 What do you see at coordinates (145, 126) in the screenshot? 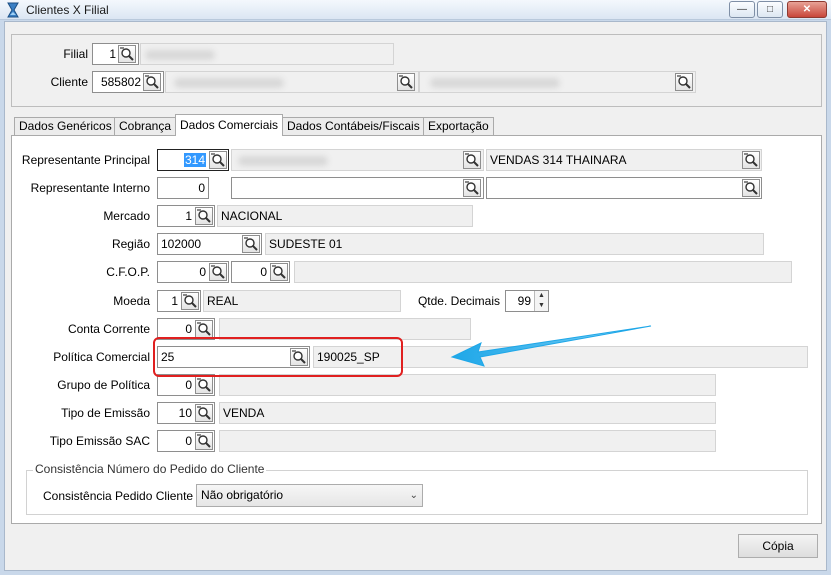
I see `tab-cobranca: Cobrança` at bounding box center [145, 126].